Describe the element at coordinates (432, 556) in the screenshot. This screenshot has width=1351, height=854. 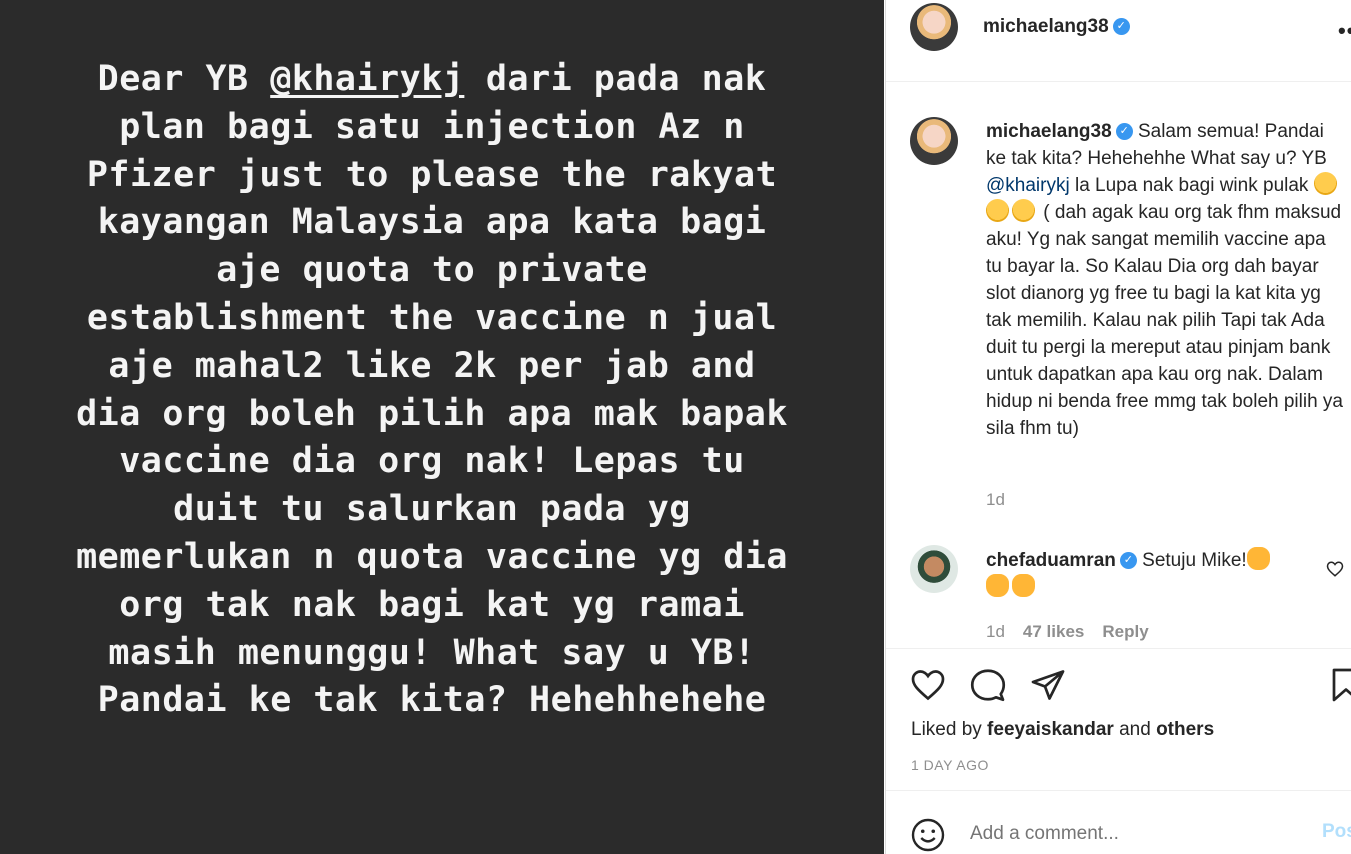
I see `story-line: memerlukan n quota vaccine yg dia` at that location.